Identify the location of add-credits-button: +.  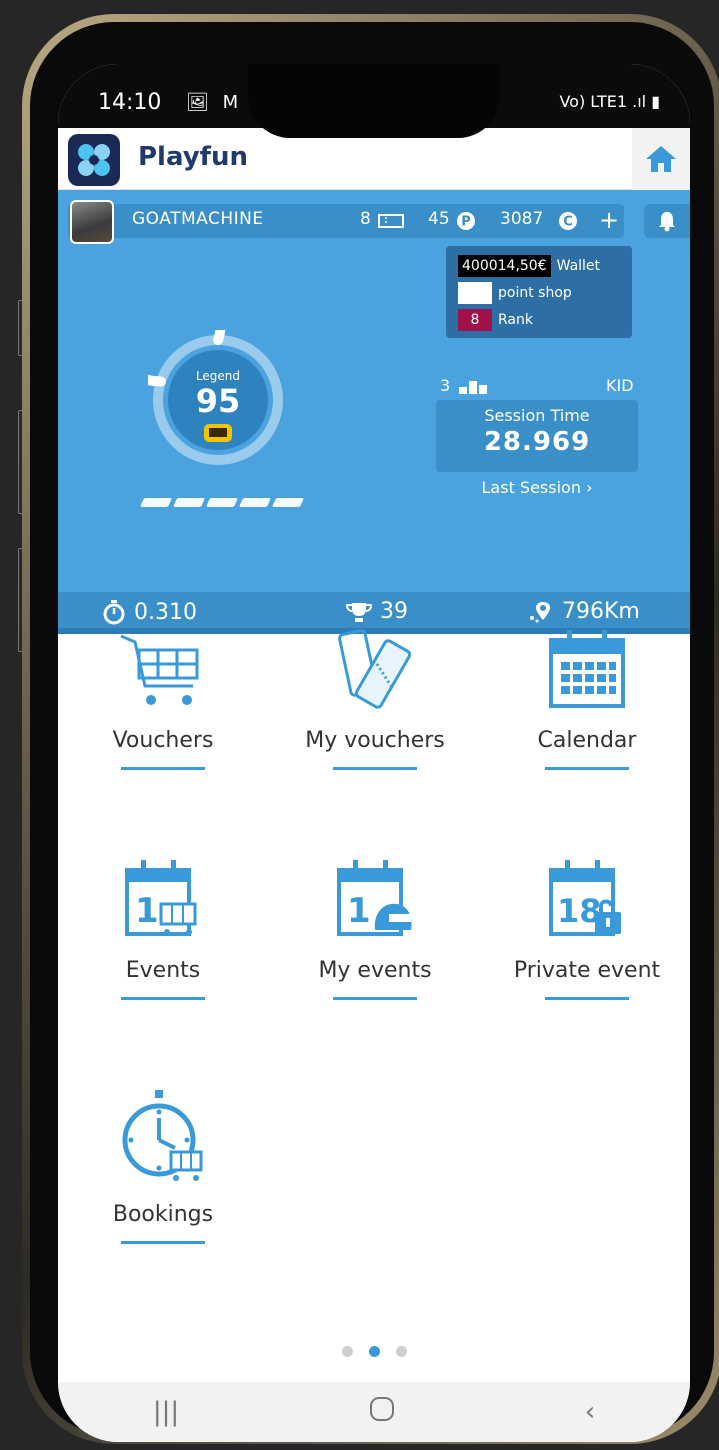
(609, 221).